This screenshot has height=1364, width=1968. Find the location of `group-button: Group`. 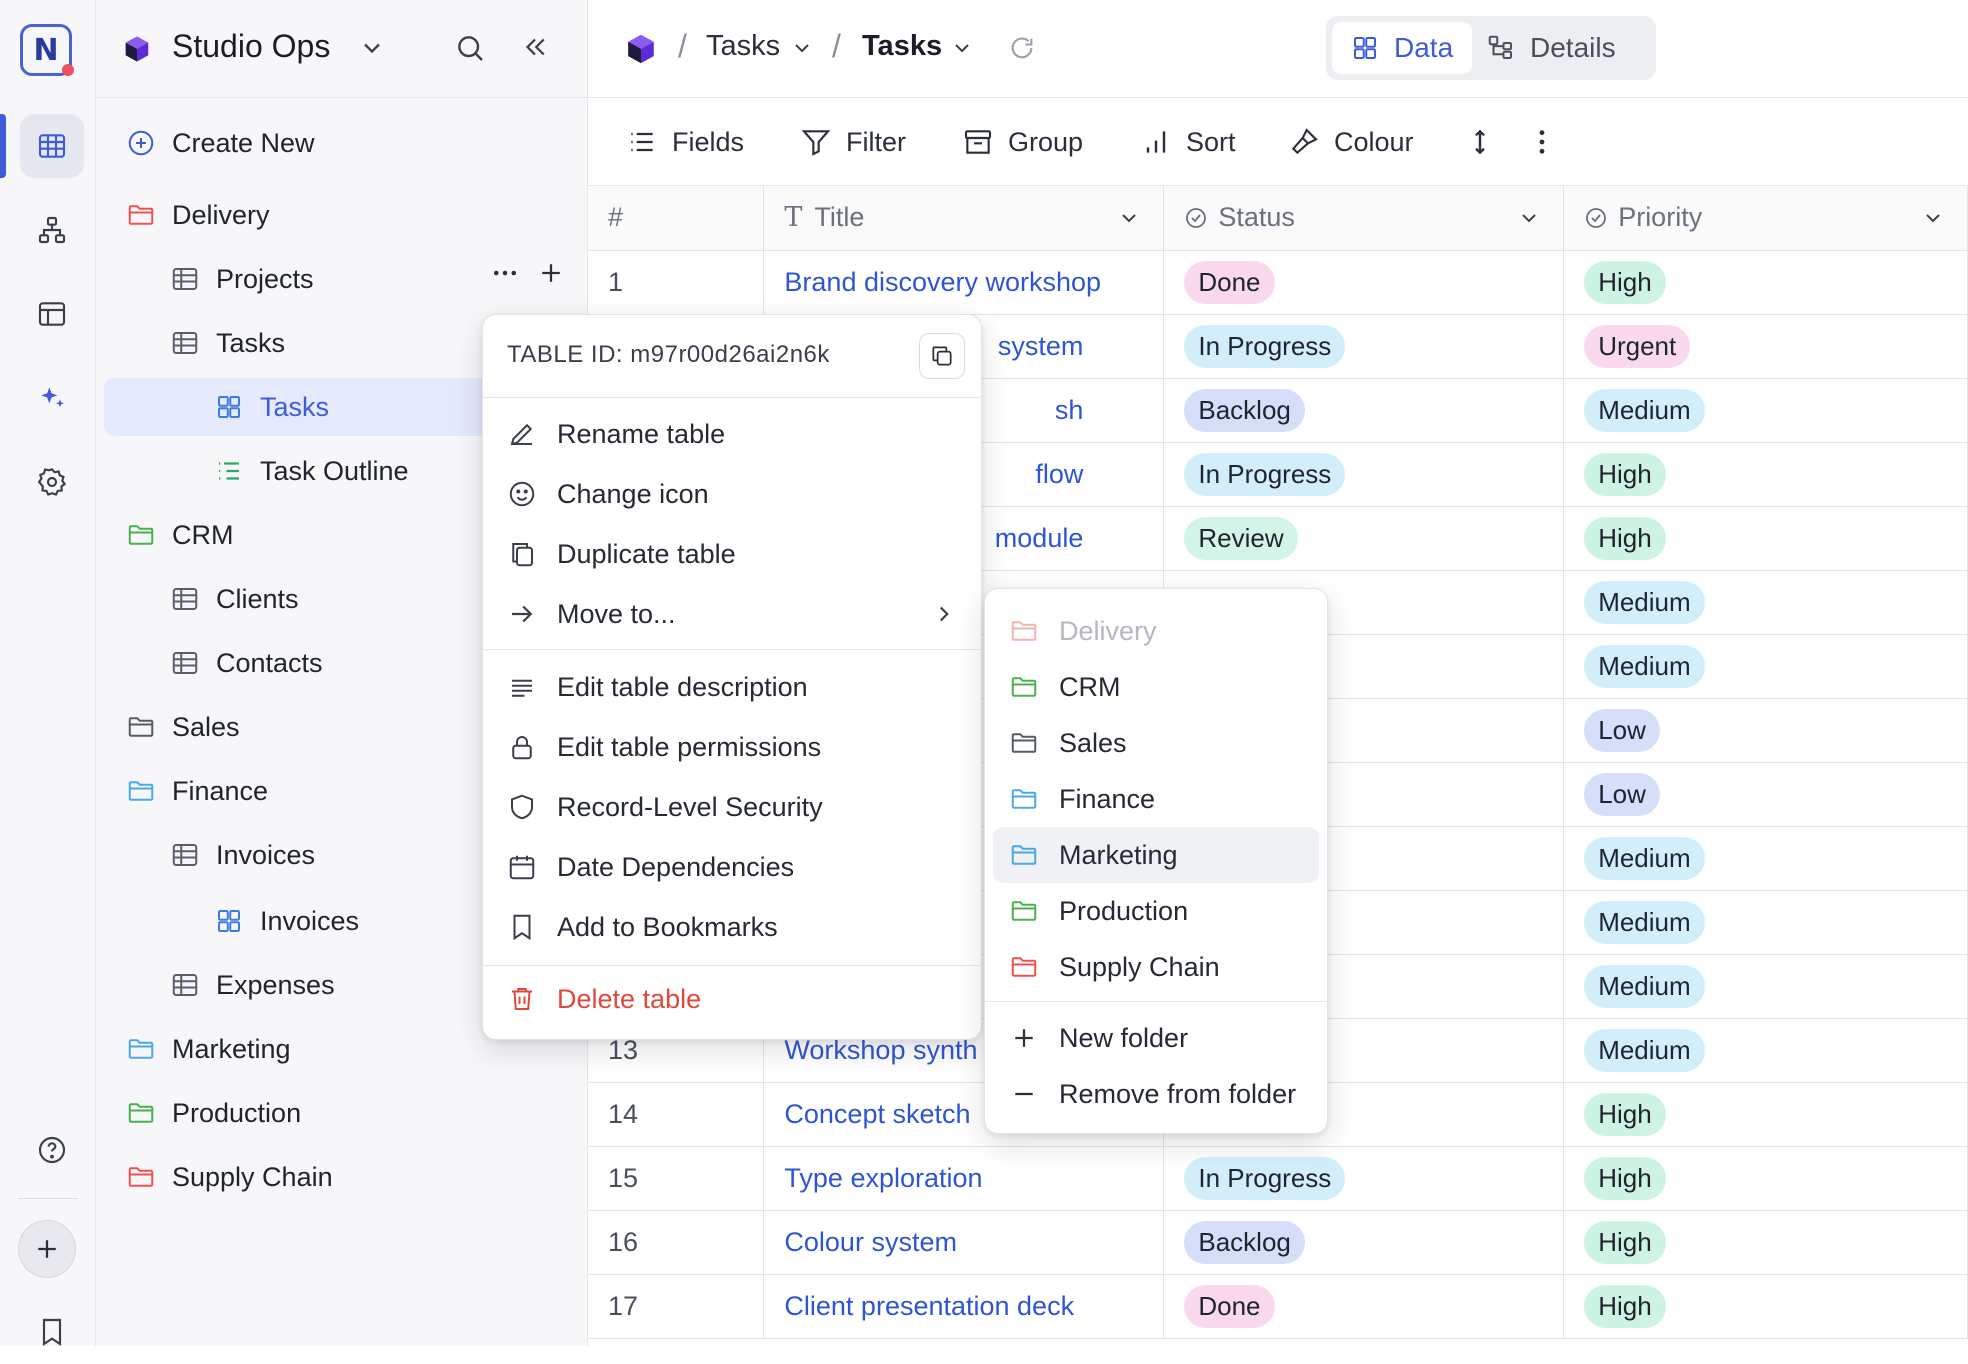

group-button: Group is located at coordinates (1022, 142).